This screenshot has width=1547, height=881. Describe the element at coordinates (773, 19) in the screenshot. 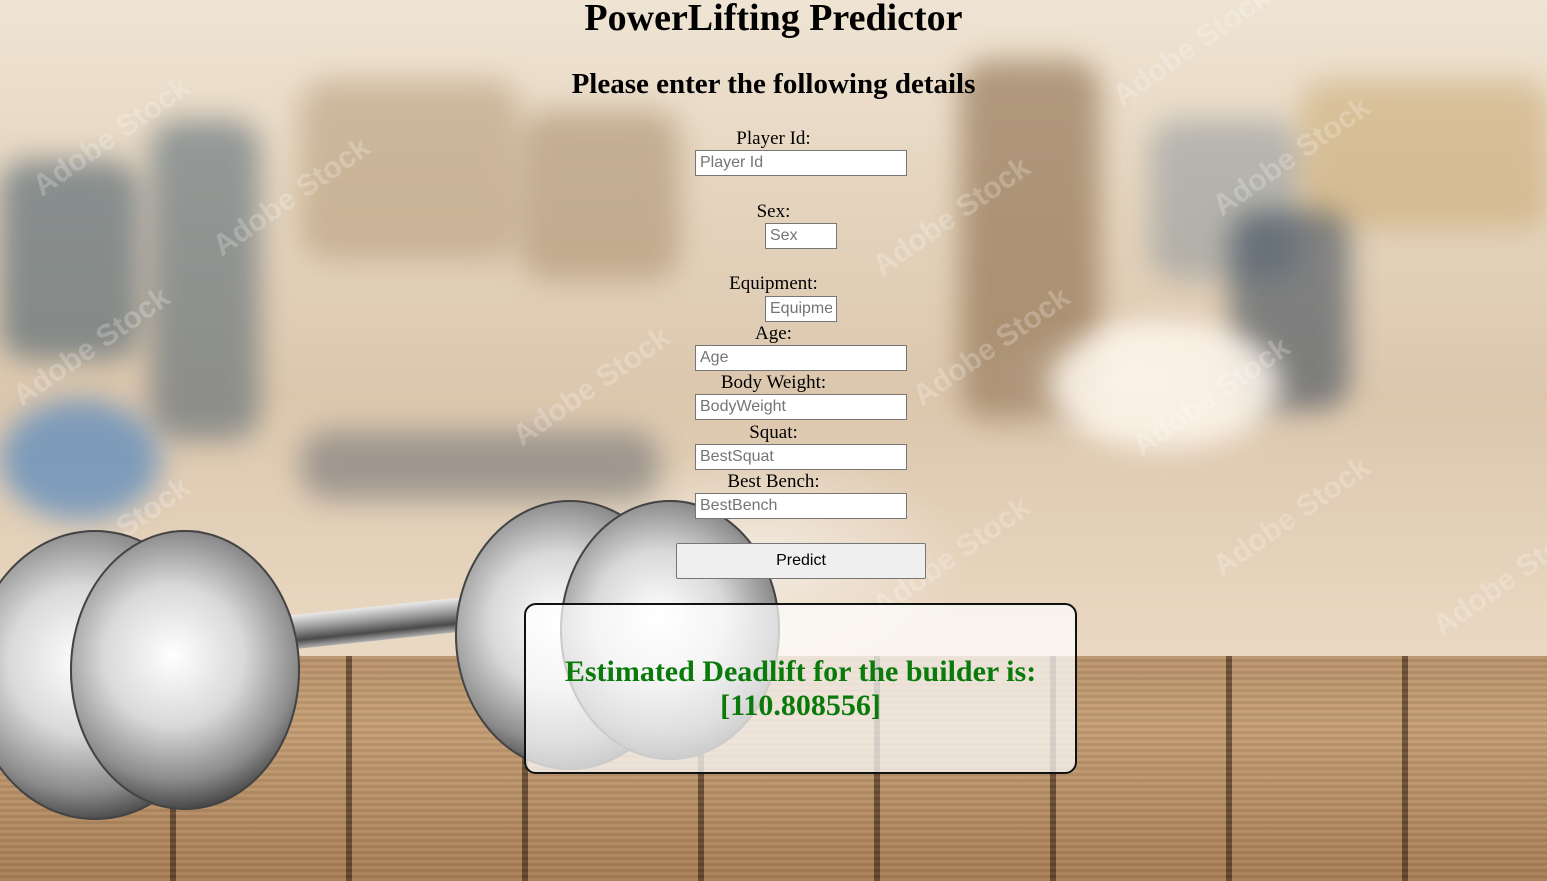

I see `page-title: PowerLifting Predictor` at that location.